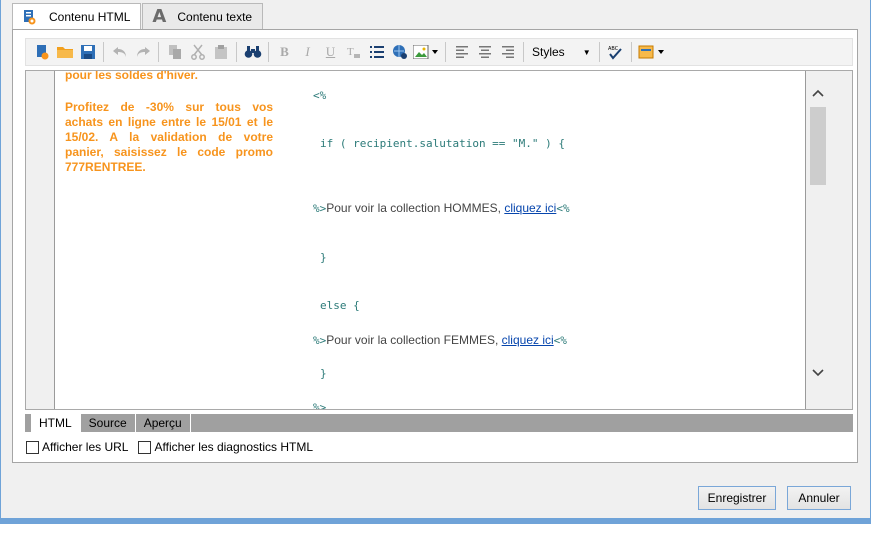  I want to click on scrollbar-thumb, so click(818, 146).